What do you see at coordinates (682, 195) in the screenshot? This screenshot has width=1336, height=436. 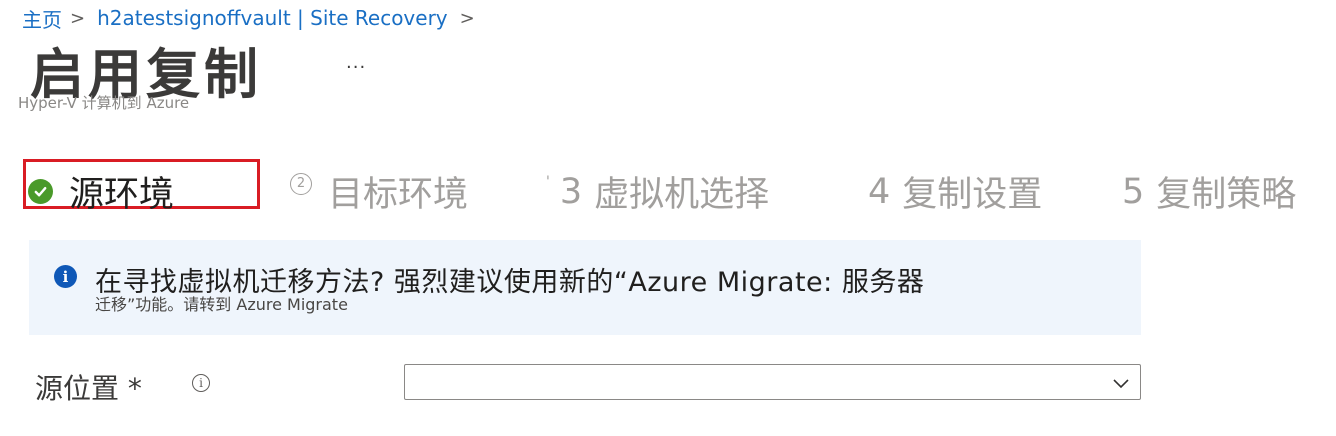 I see `step-label: 虚拟机选择` at bounding box center [682, 195].